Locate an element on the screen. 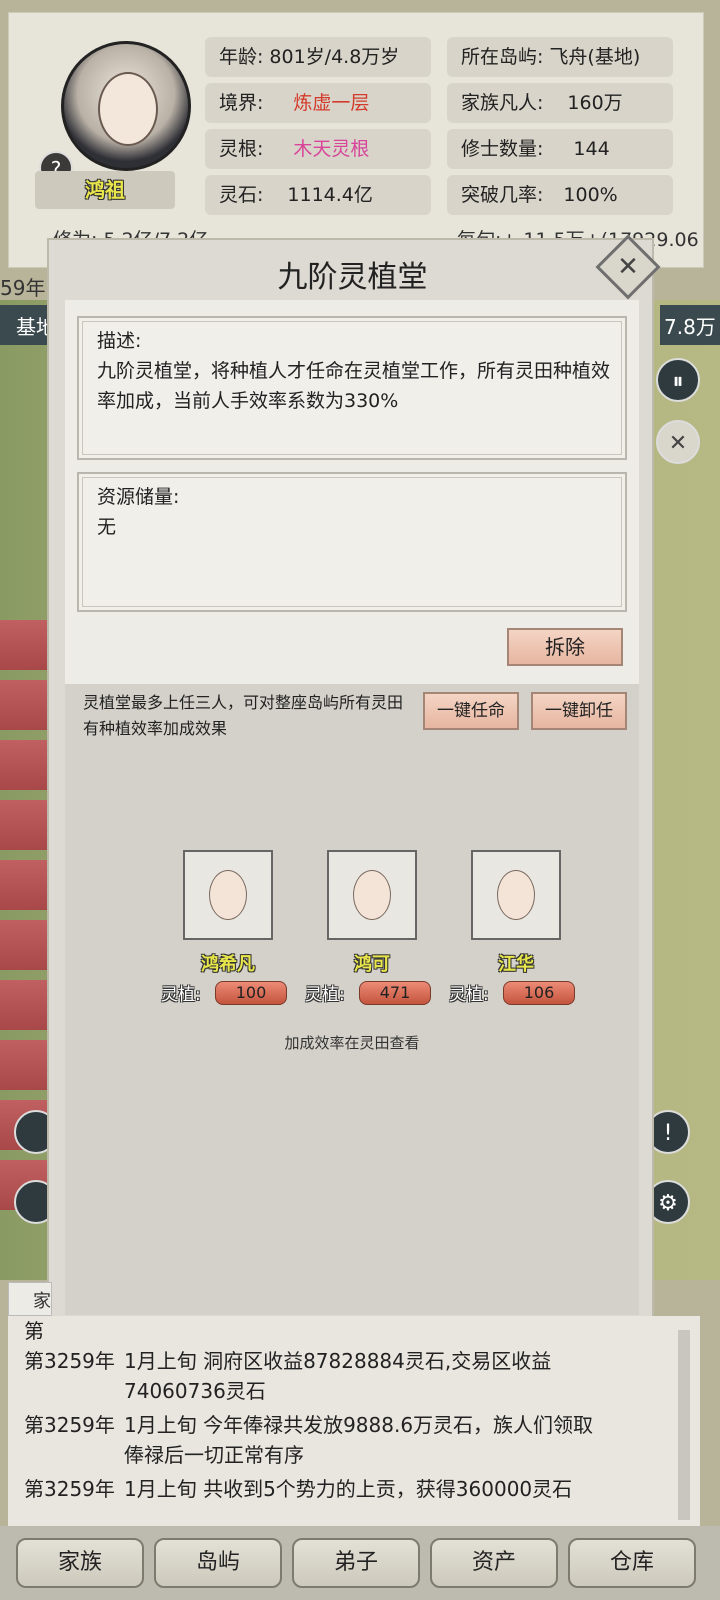 This screenshot has width=720, height=1600. stat-cultivators: 修士数量: 144 is located at coordinates (560, 149).